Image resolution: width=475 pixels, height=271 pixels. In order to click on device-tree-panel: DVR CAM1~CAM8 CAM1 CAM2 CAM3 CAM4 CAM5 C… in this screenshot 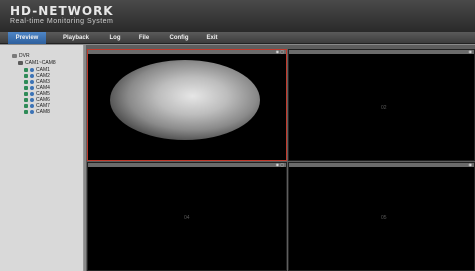, I will do `click(42, 158)`.